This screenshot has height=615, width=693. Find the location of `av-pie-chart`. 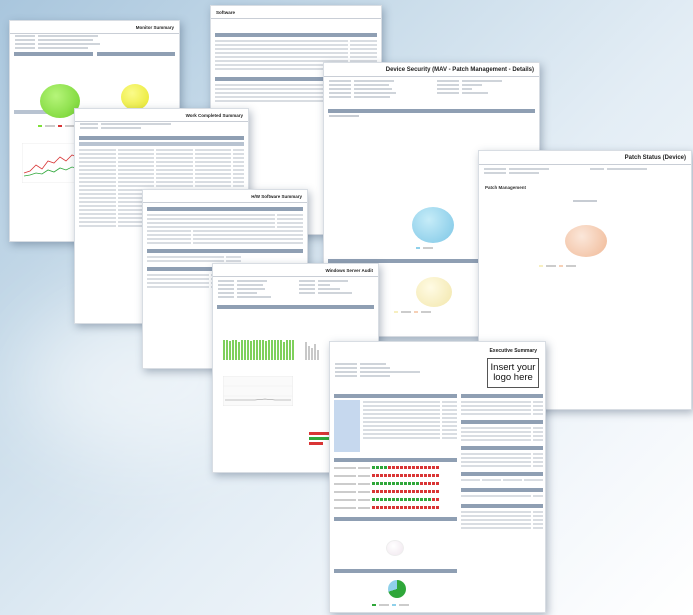

av-pie-chart is located at coordinates (397, 589).